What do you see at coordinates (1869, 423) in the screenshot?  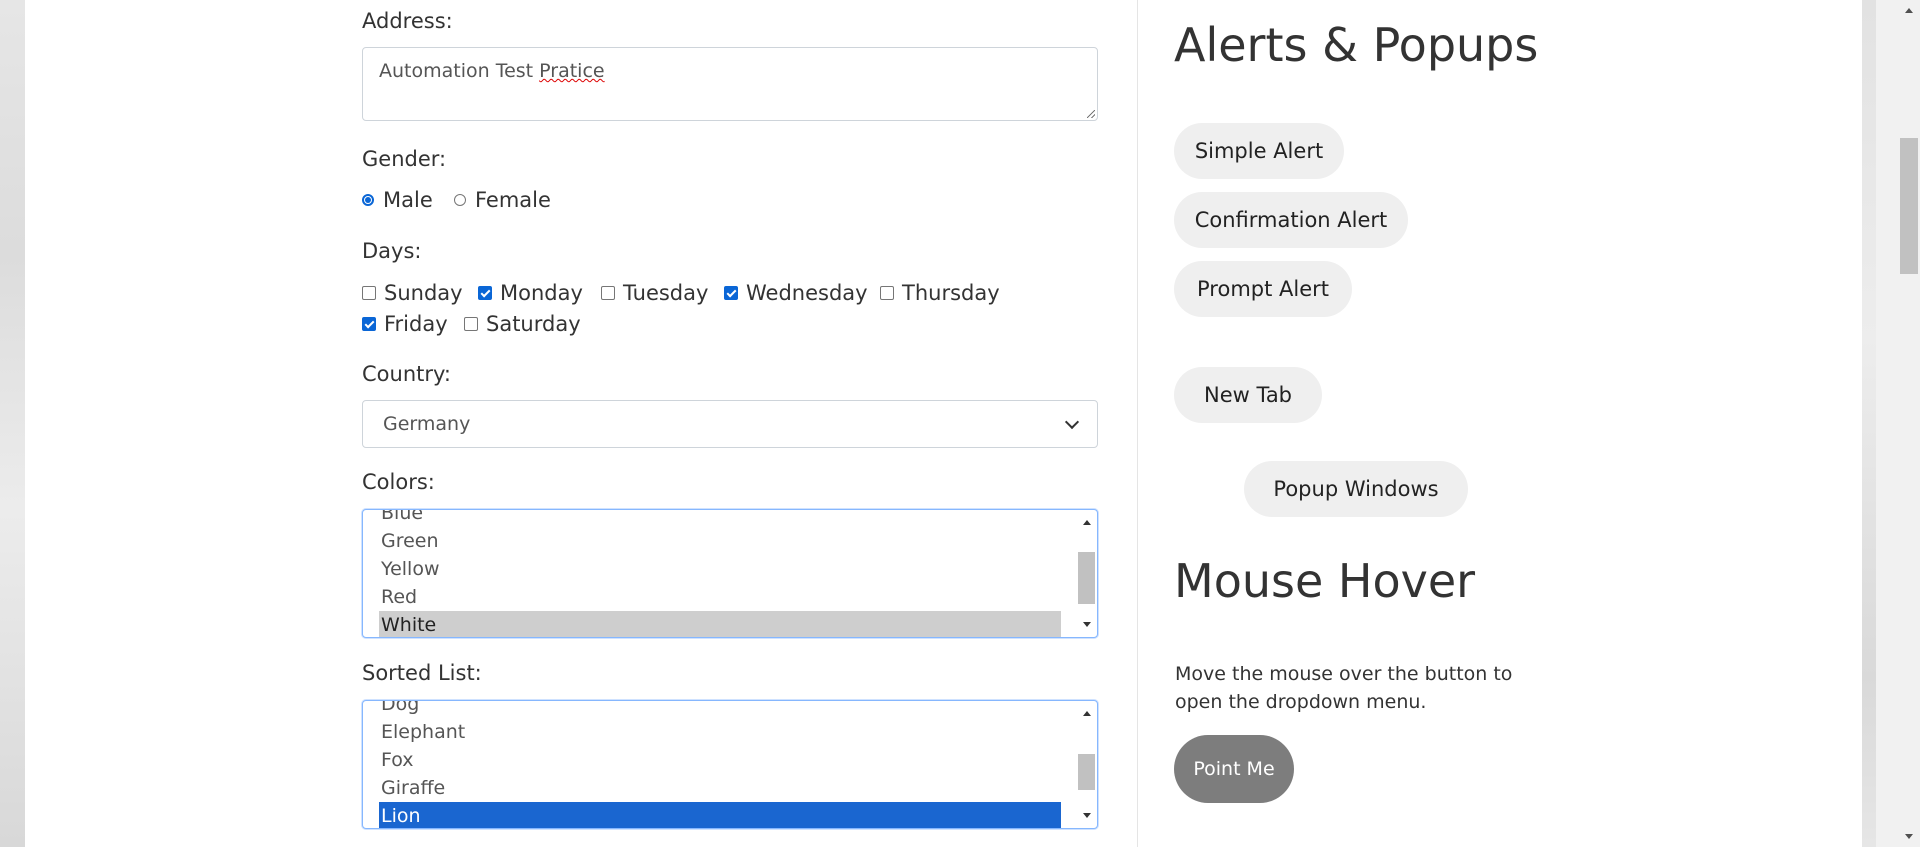 I see `page-background-right` at bounding box center [1869, 423].